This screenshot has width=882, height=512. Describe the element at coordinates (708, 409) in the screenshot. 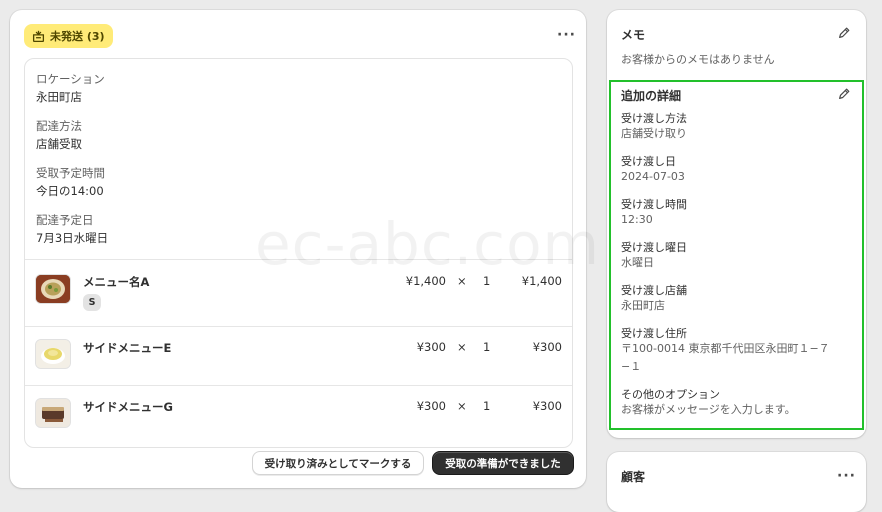

I see `other-options-value: お客様がメッセージを入力します。` at that location.